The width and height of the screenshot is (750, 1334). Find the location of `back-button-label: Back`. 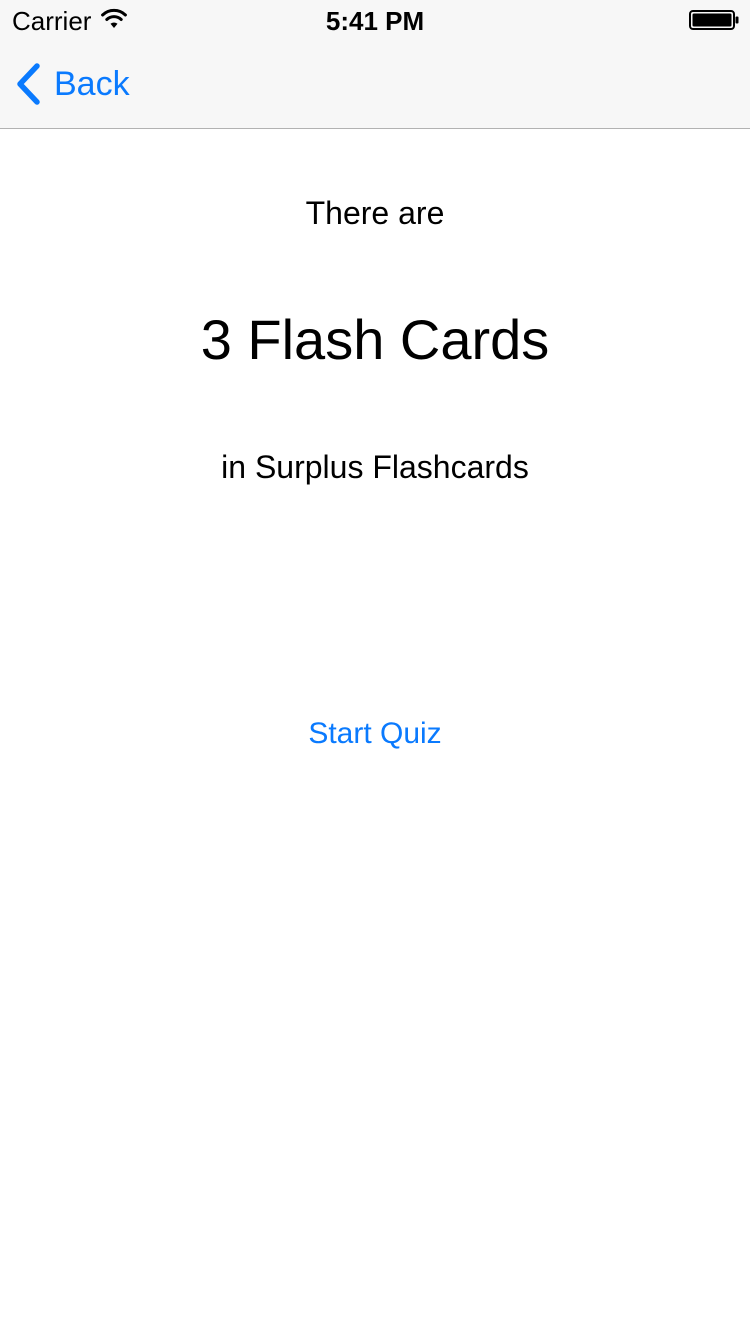

back-button-label: Back is located at coordinates (92, 84).